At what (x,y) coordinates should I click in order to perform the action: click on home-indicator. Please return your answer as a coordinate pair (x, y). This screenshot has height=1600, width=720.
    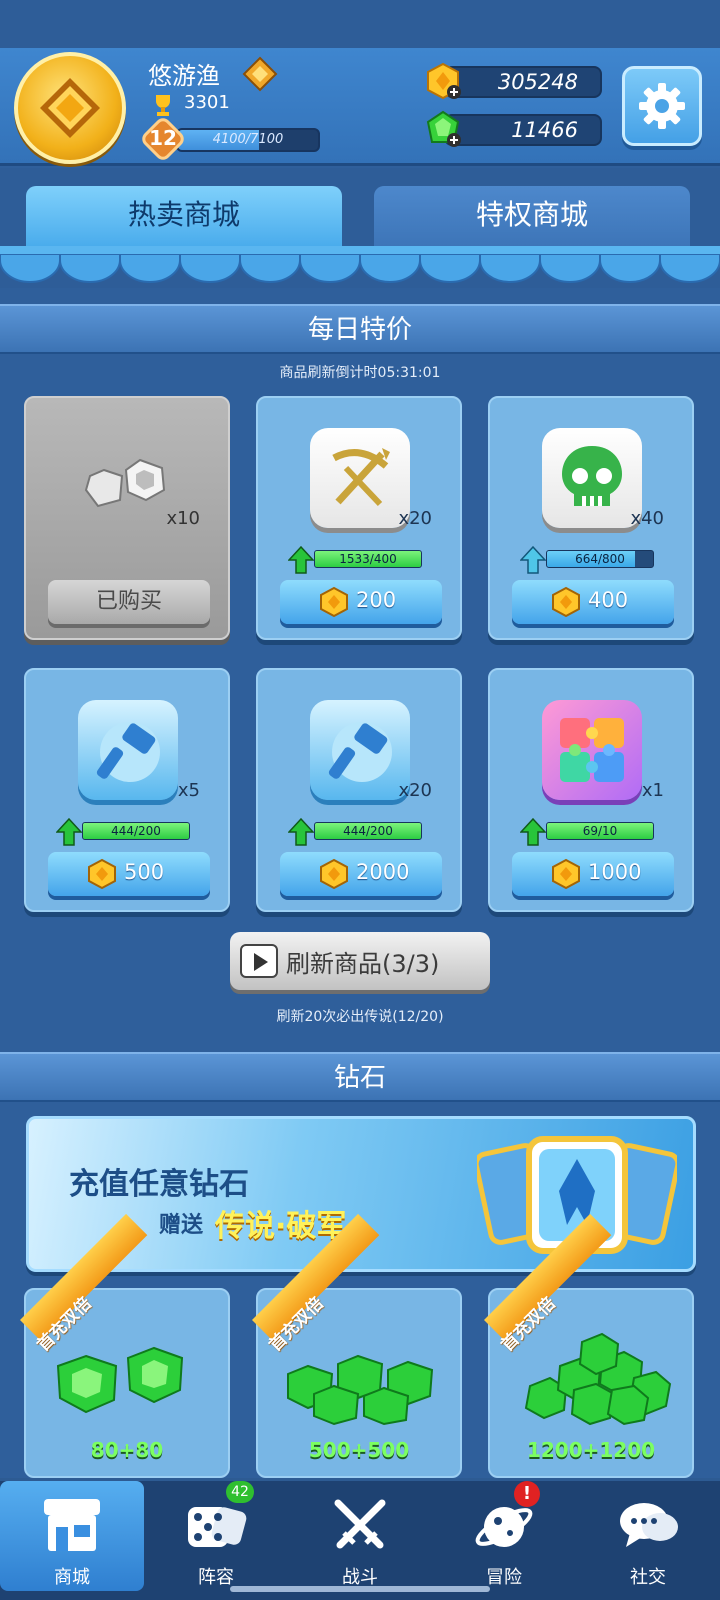
    Looking at the image, I should click on (360, 1589).